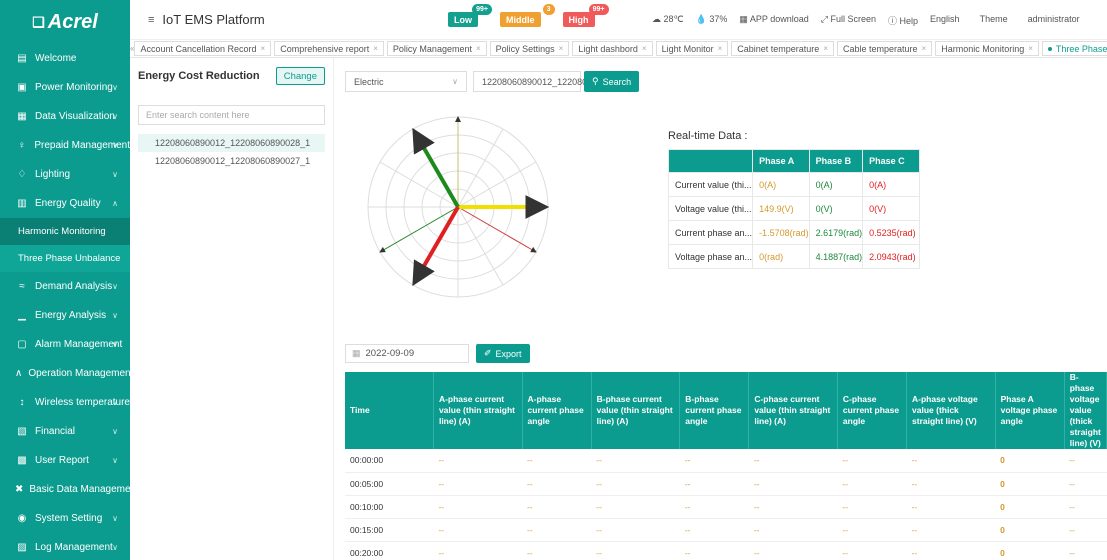  Describe the element at coordinates (891, 184) in the screenshot. I see `phase-c-value: 0(A)` at that location.